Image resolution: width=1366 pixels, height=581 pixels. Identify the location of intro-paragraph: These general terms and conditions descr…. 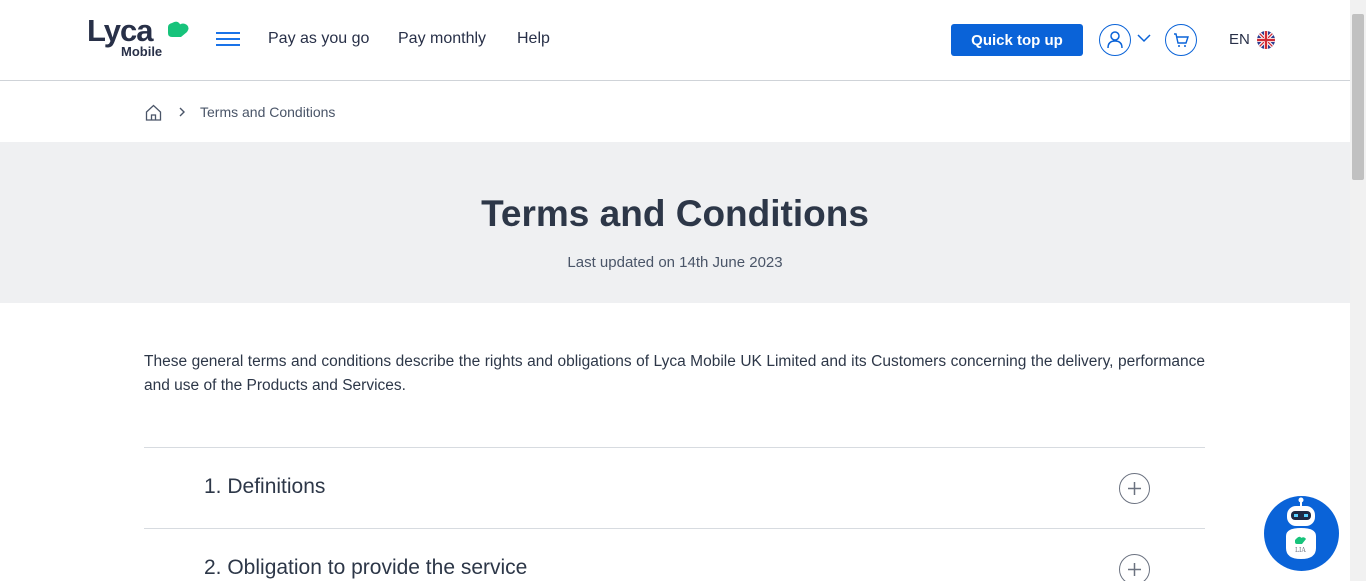
(674, 373).